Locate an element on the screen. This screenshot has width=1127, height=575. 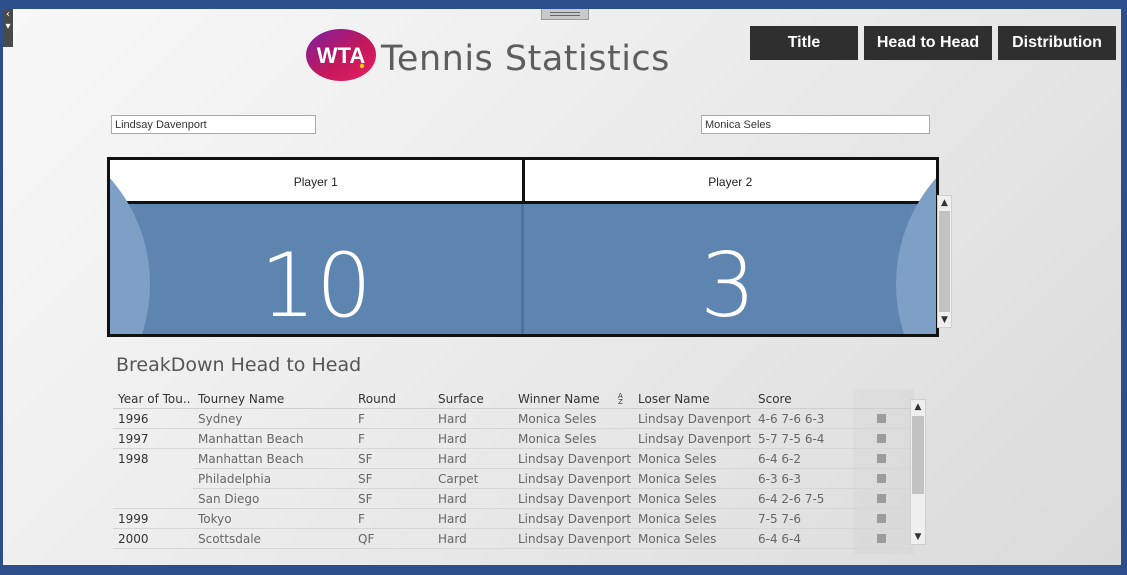
scroll-down-icon: ▼ is located at coordinates (944, 320).